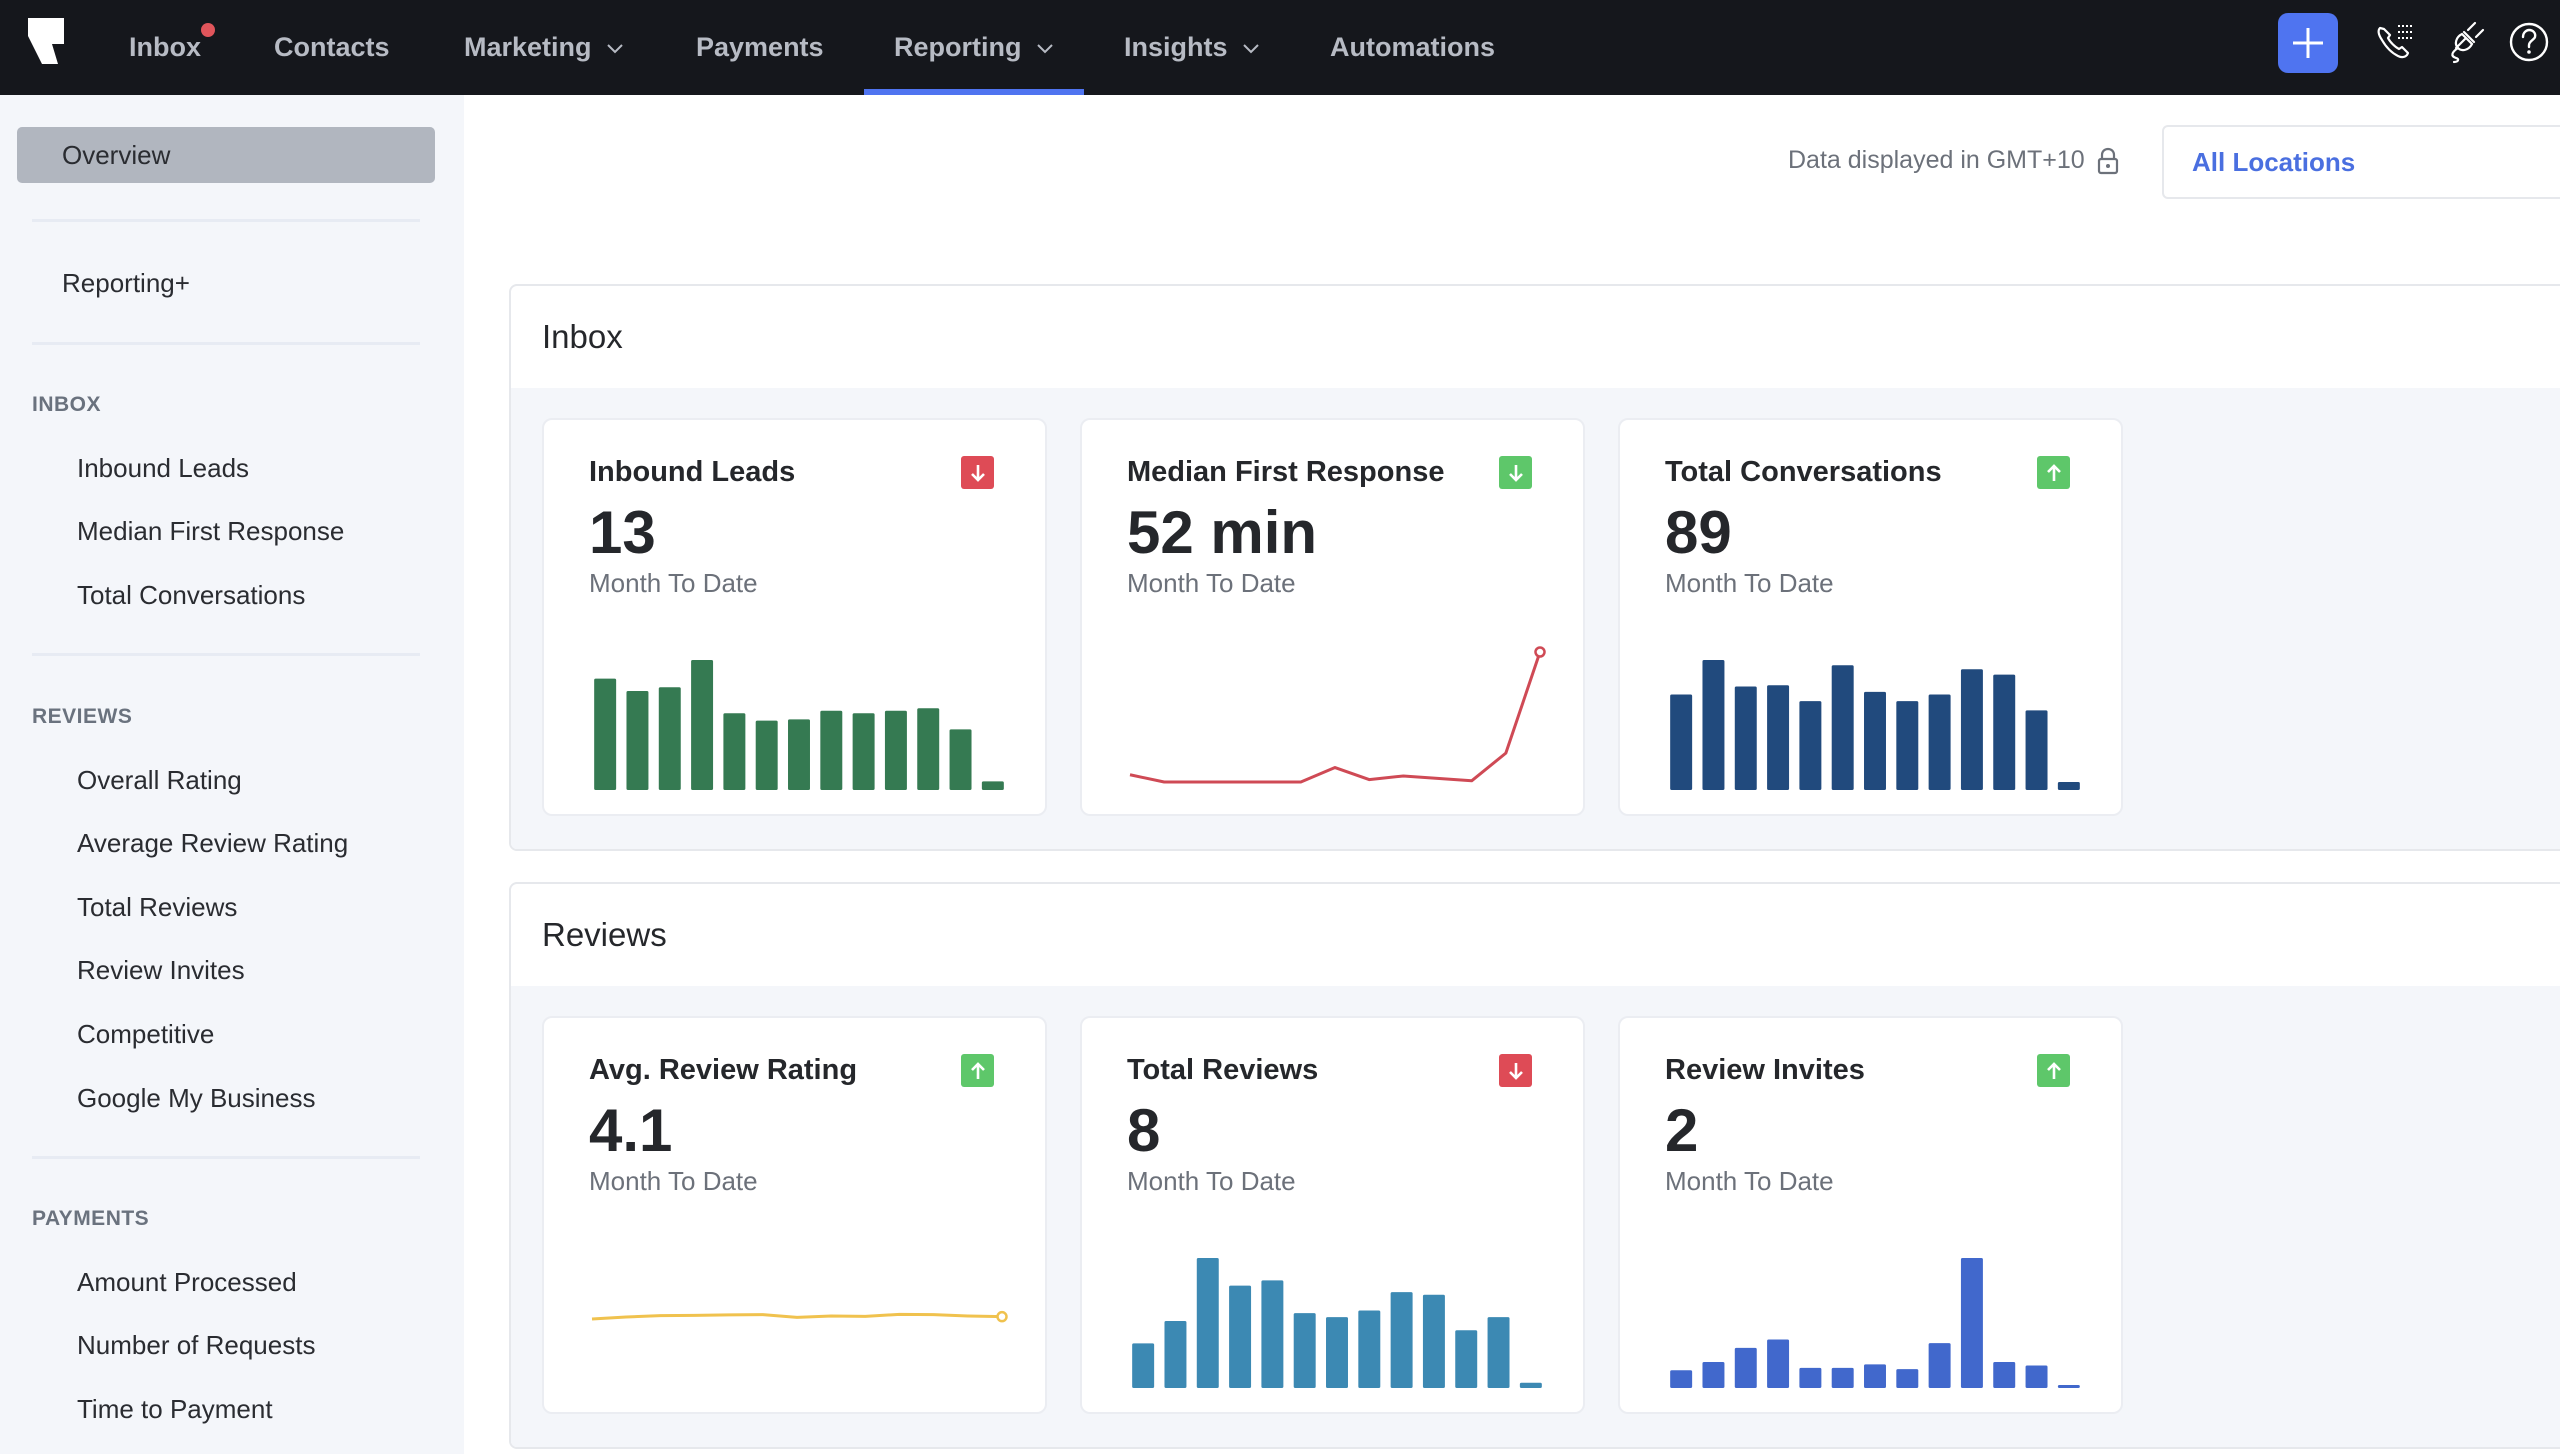  I want to click on sidebar-heading-inbox: INBOX, so click(67, 404).